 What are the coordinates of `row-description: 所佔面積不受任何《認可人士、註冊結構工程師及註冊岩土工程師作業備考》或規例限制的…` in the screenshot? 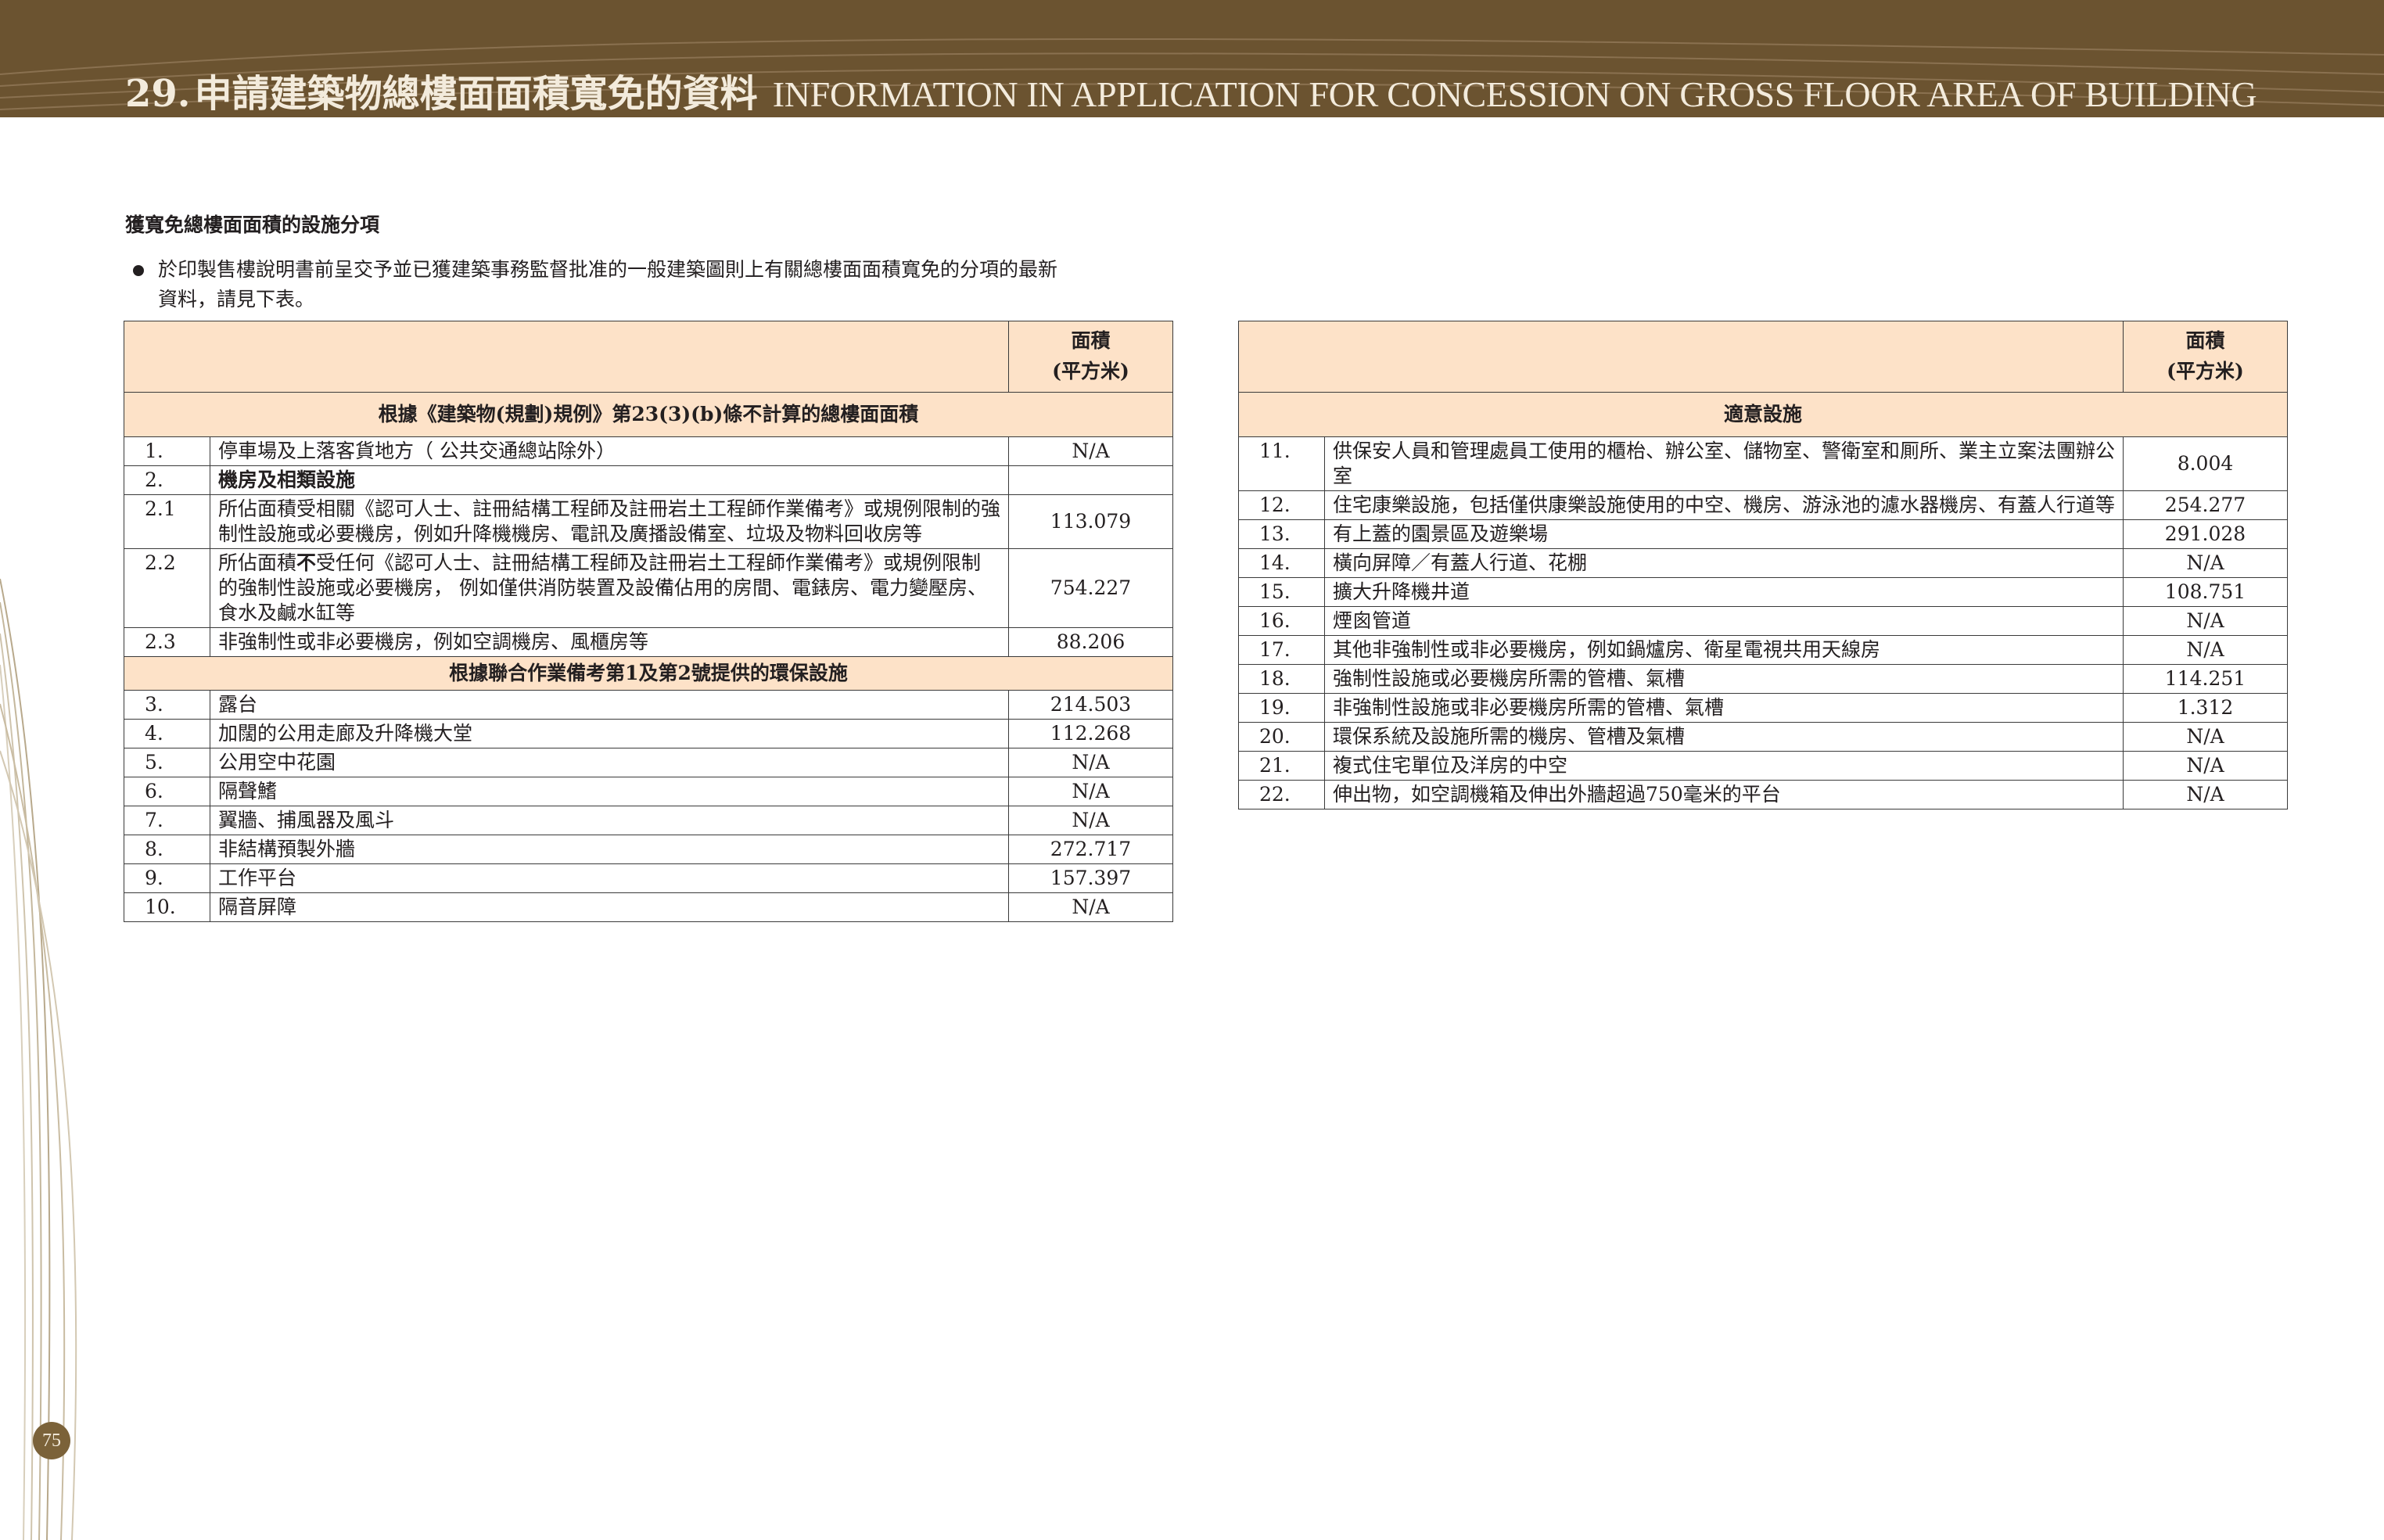 It's located at (609, 587).